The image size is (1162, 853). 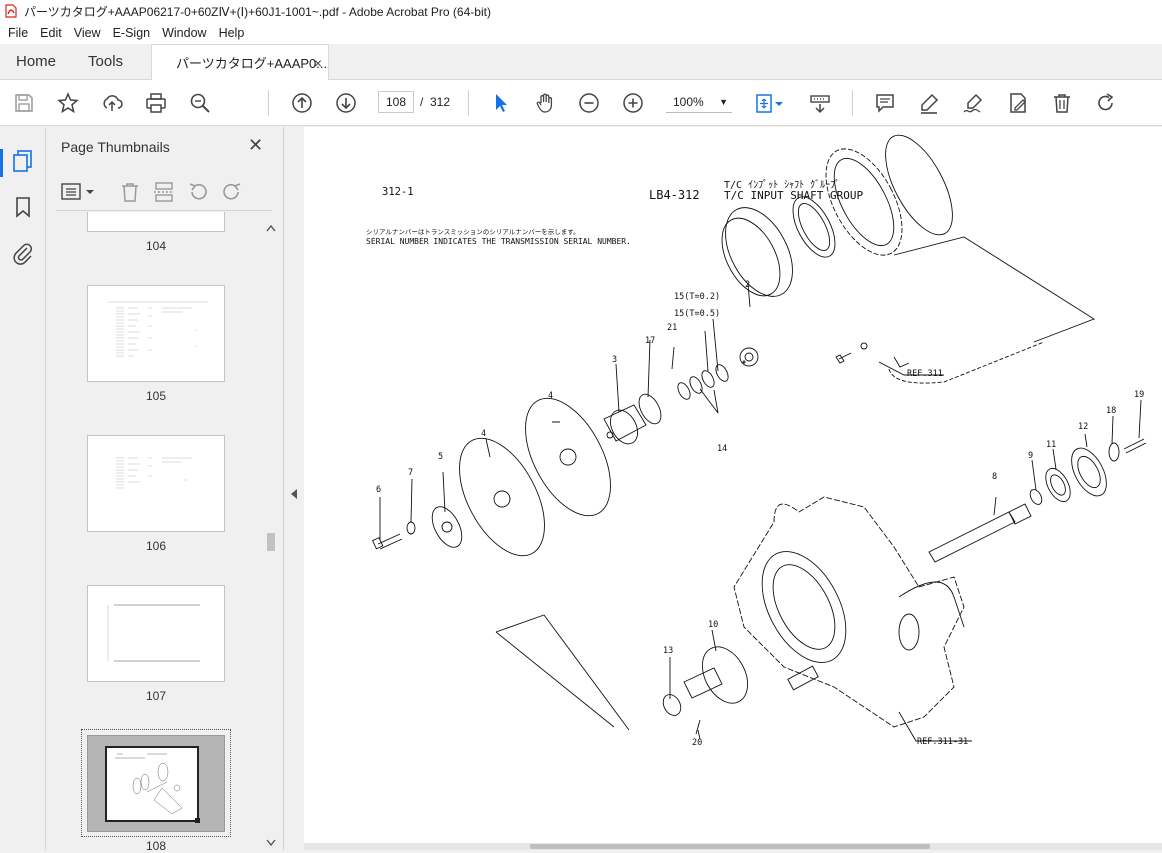 What do you see at coordinates (473, 232) in the screenshot?
I see `note-jp: シリアルナンバーはトランスミッションのシリアルナンバーを示します。` at bounding box center [473, 232].